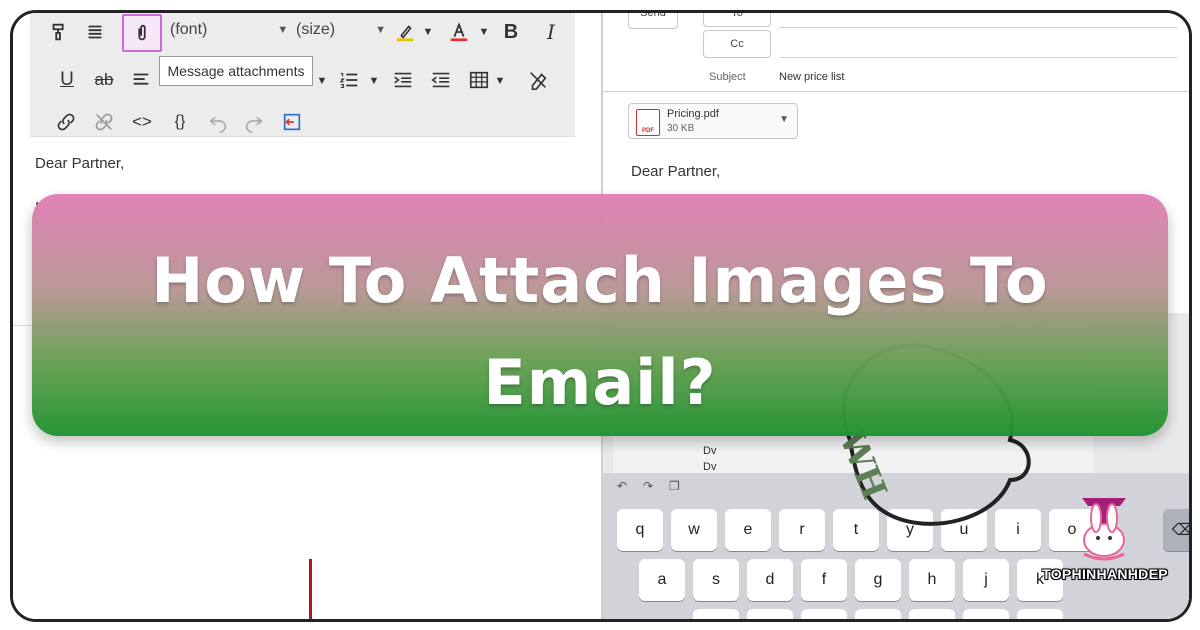 The width and height of the screenshot is (1200, 630). I want to click on subject-field: New price list, so click(811, 77).